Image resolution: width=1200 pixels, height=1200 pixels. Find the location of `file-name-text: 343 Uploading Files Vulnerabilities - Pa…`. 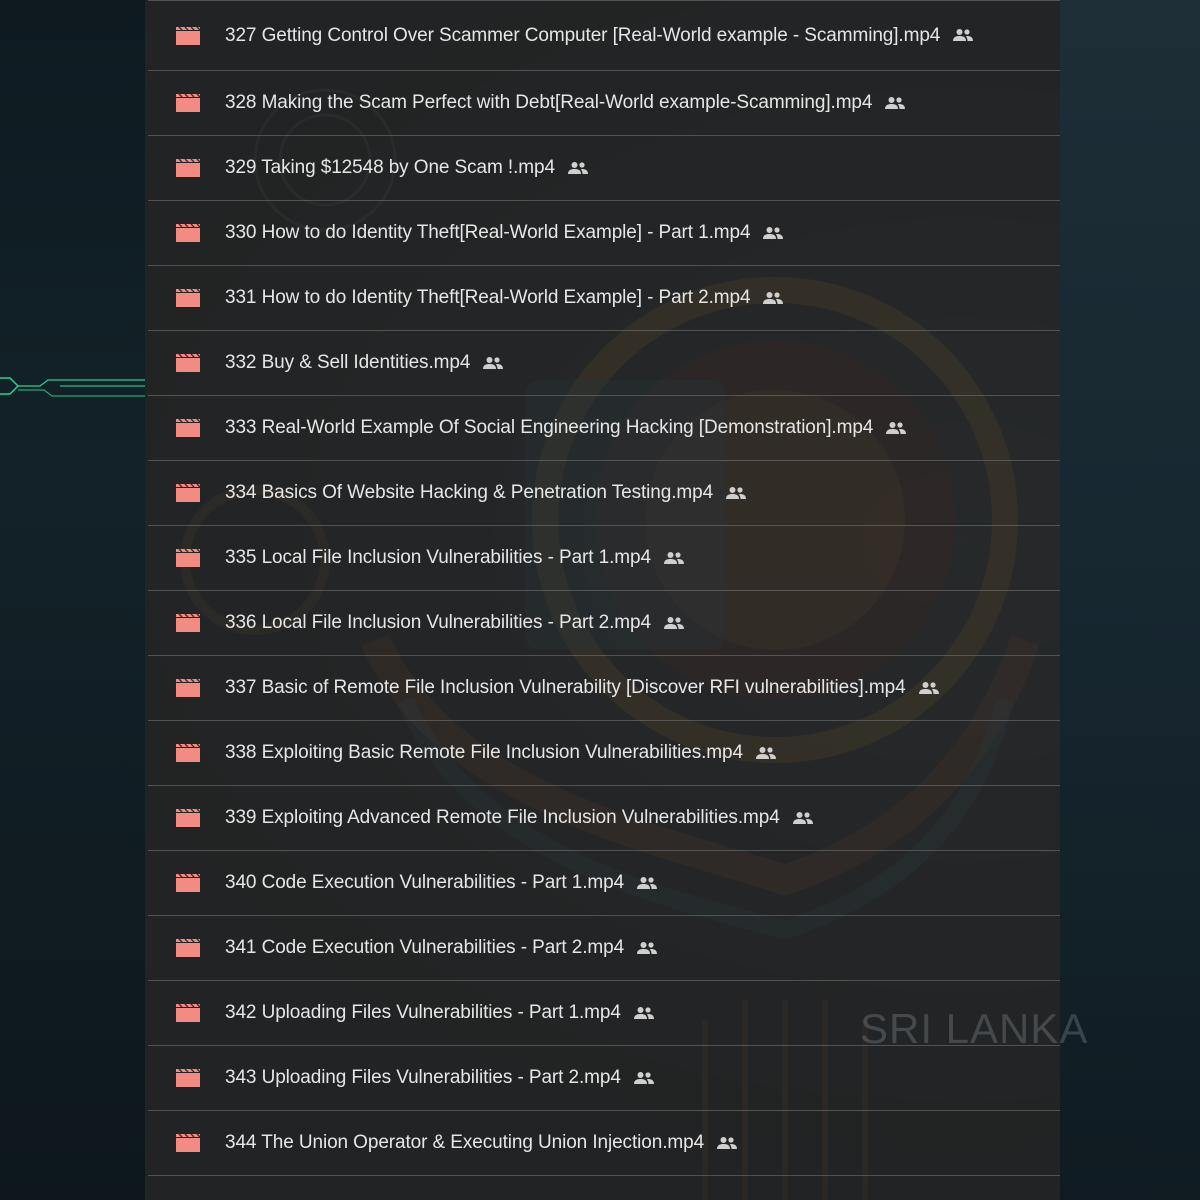

file-name-text: 343 Uploading Files Vulnerabilities - Pa… is located at coordinates (423, 1077).